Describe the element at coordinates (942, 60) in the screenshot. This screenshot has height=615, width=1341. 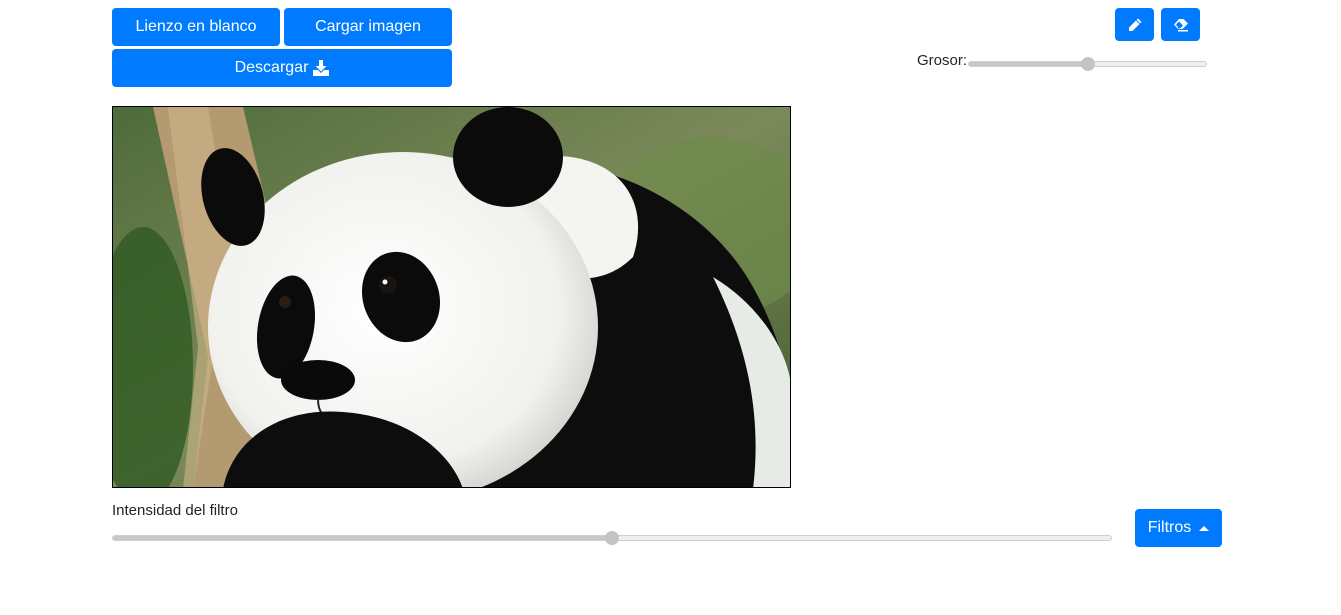
I see `thickness-label: Grosor:` at that location.